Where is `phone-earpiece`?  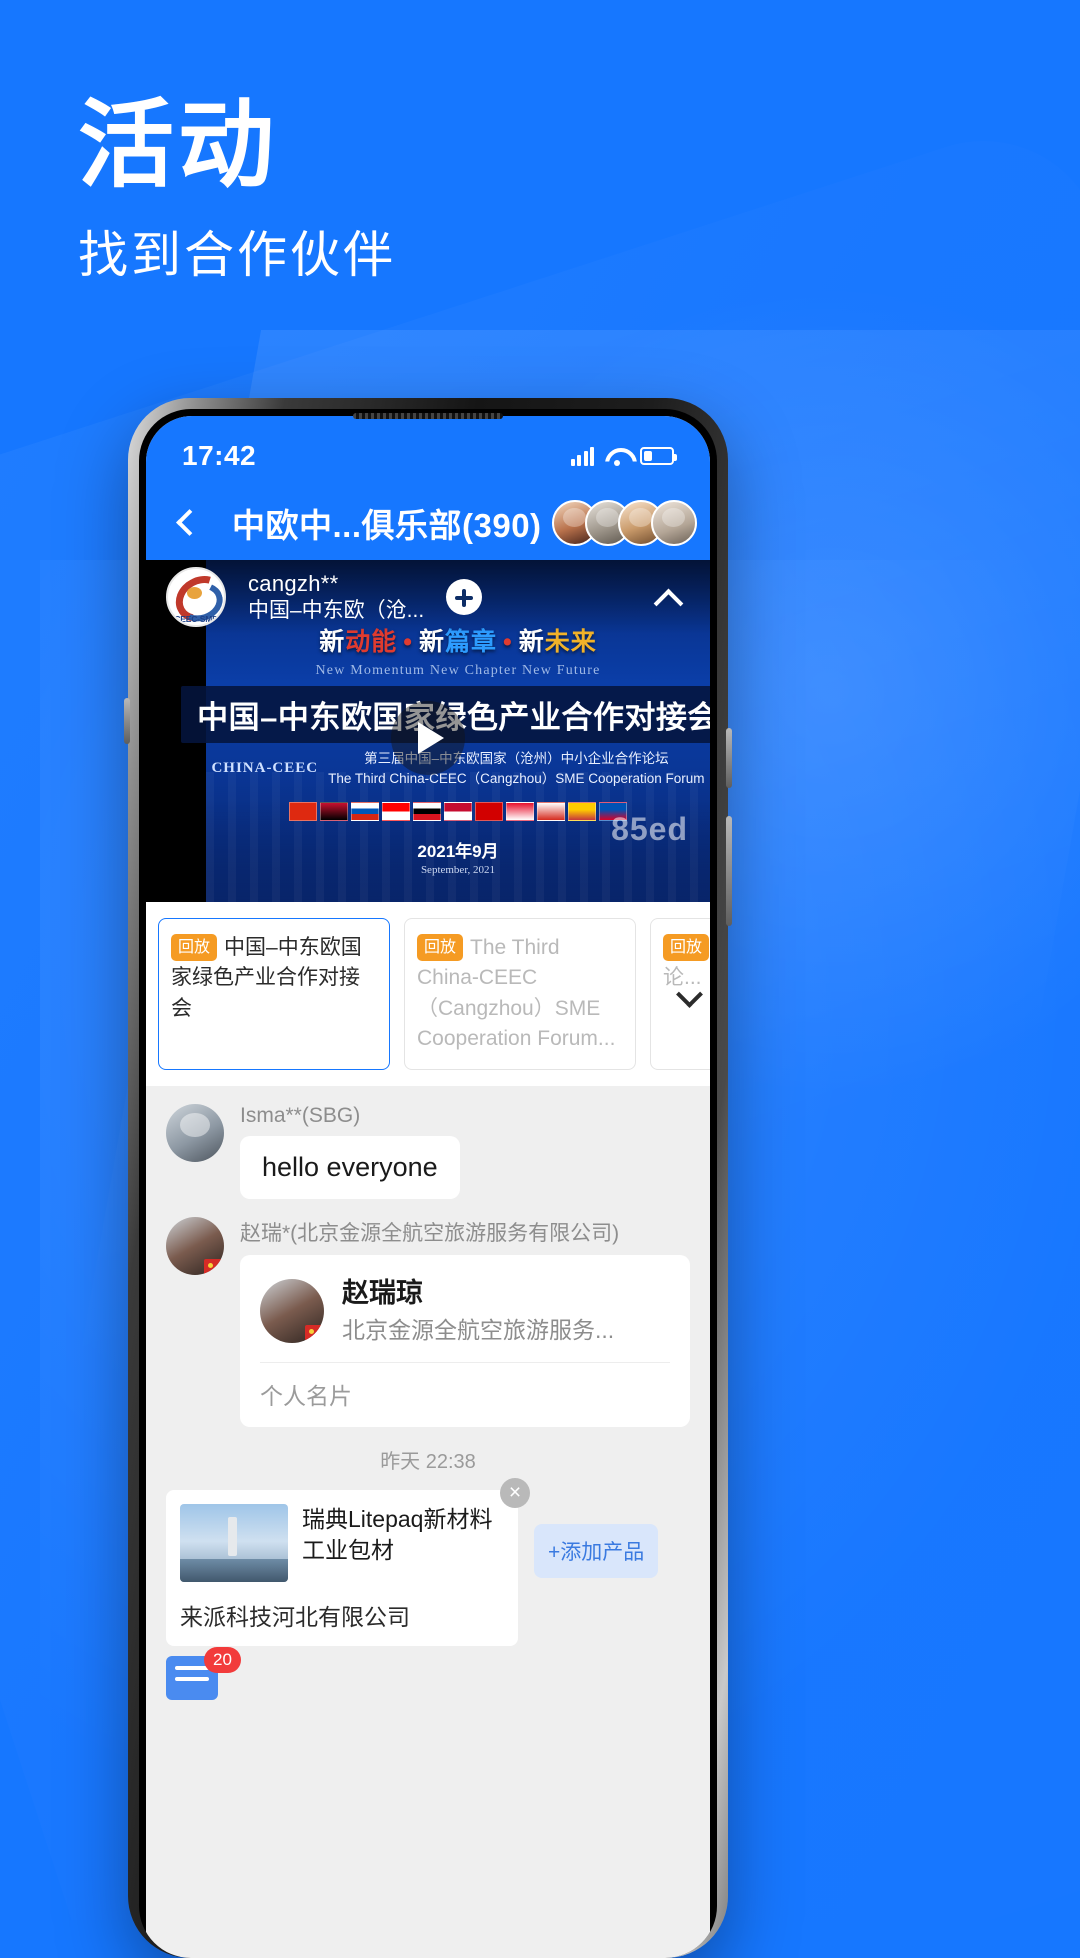
phone-earpiece is located at coordinates (428, 416).